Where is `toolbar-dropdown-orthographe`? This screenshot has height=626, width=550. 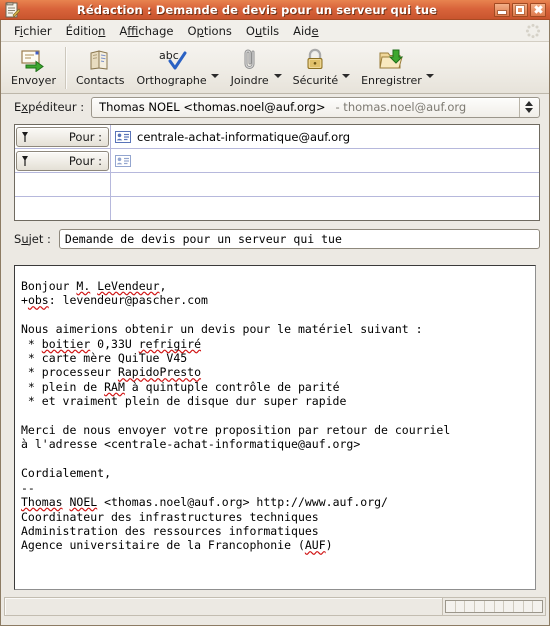
toolbar-dropdown-orthographe is located at coordinates (214, 76).